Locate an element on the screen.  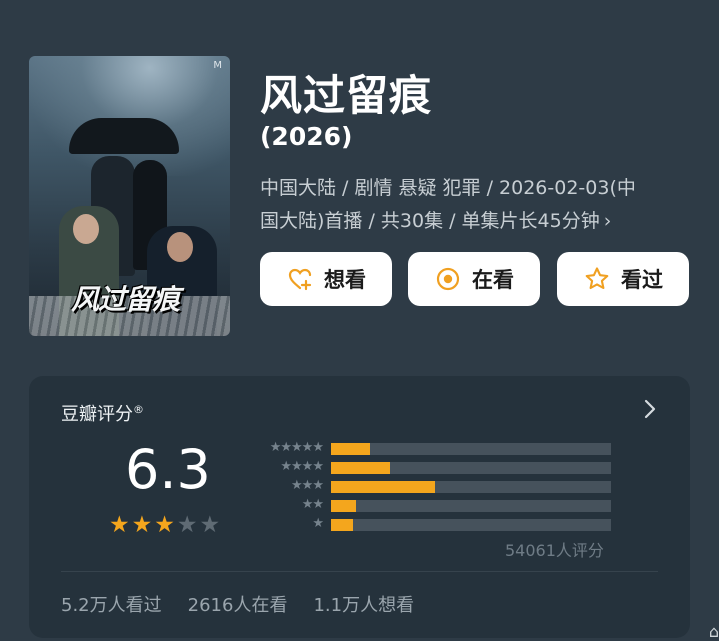
audience-stats: 5.2万人看过 2616人在看 1.1万人想看 is located at coordinates (237, 604).